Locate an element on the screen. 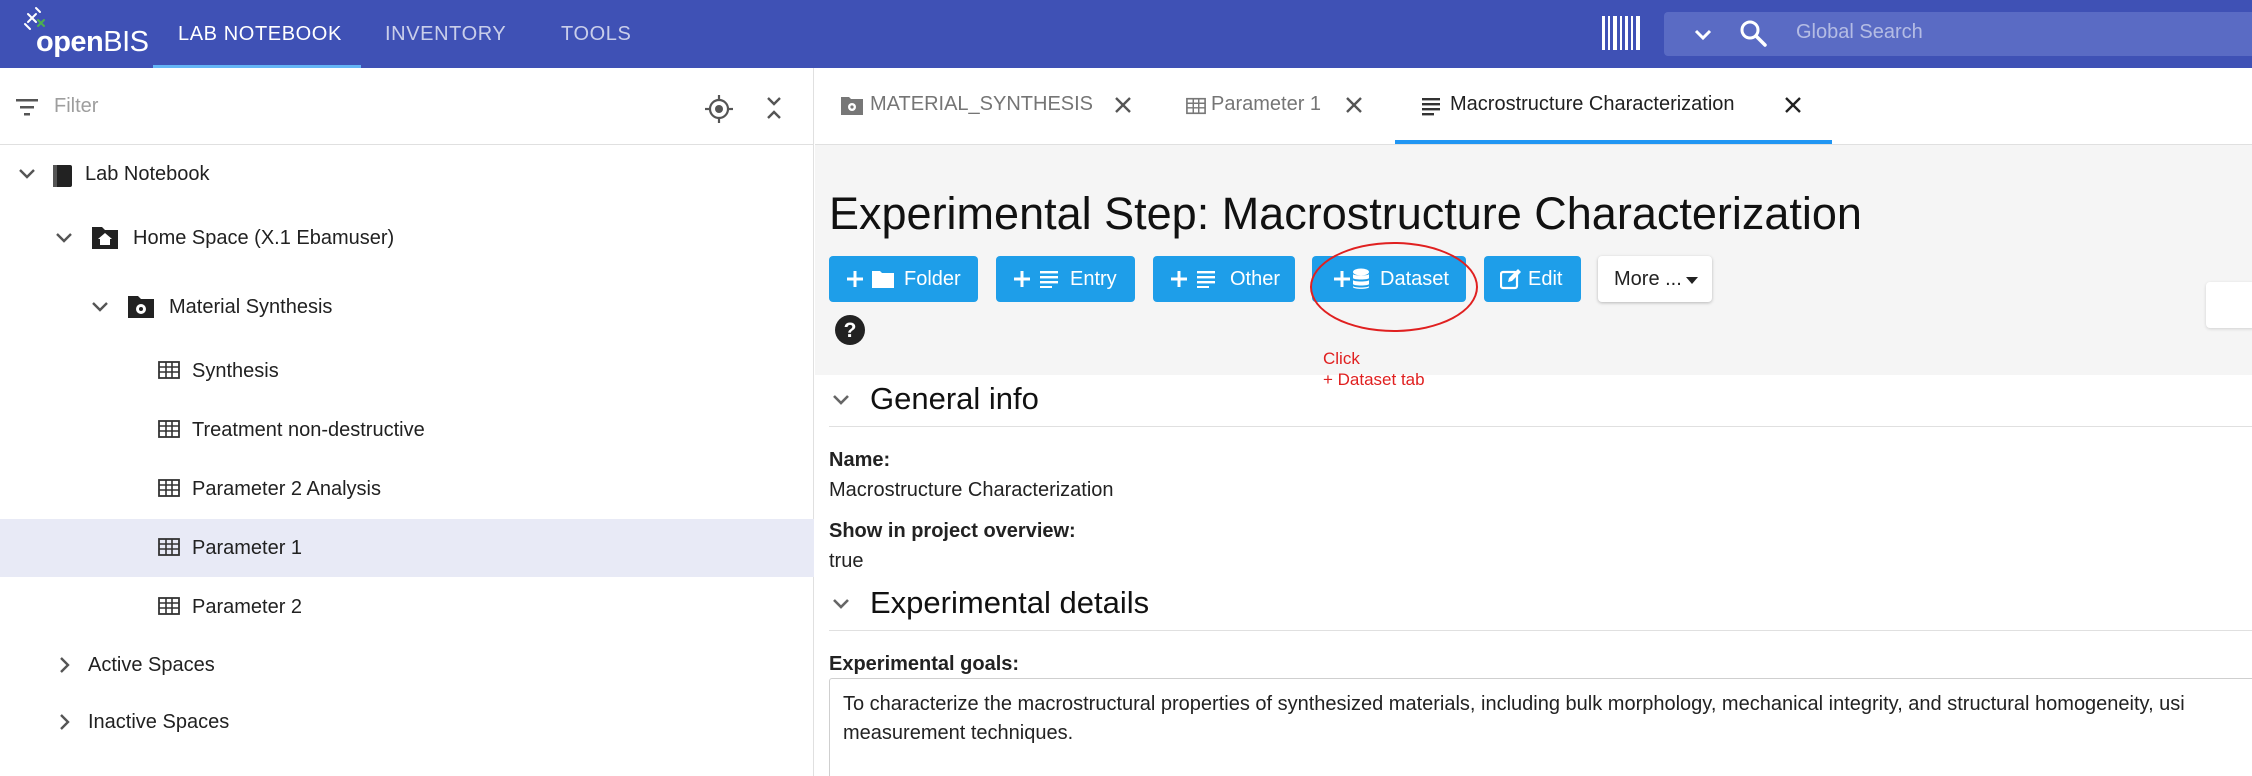 Image resolution: width=2252 pixels, height=776 pixels. filter-icon is located at coordinates (27, 107).